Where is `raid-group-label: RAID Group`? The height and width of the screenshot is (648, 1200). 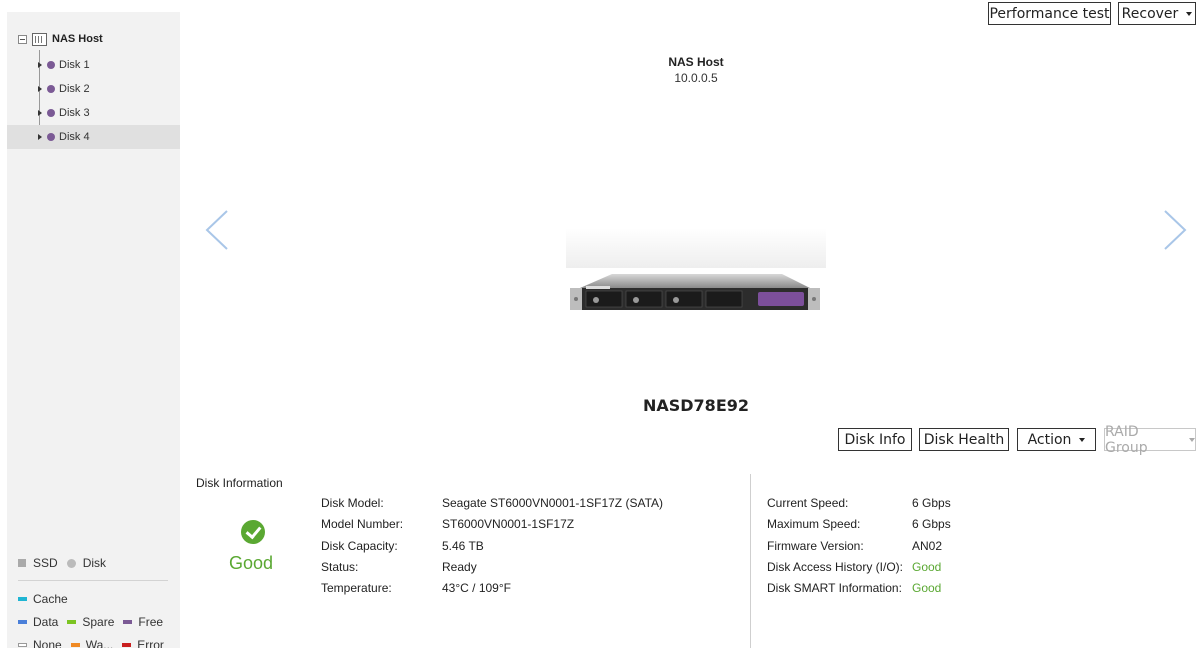
raid-group-label: RAID Group is located at coordinates (1126, 439).